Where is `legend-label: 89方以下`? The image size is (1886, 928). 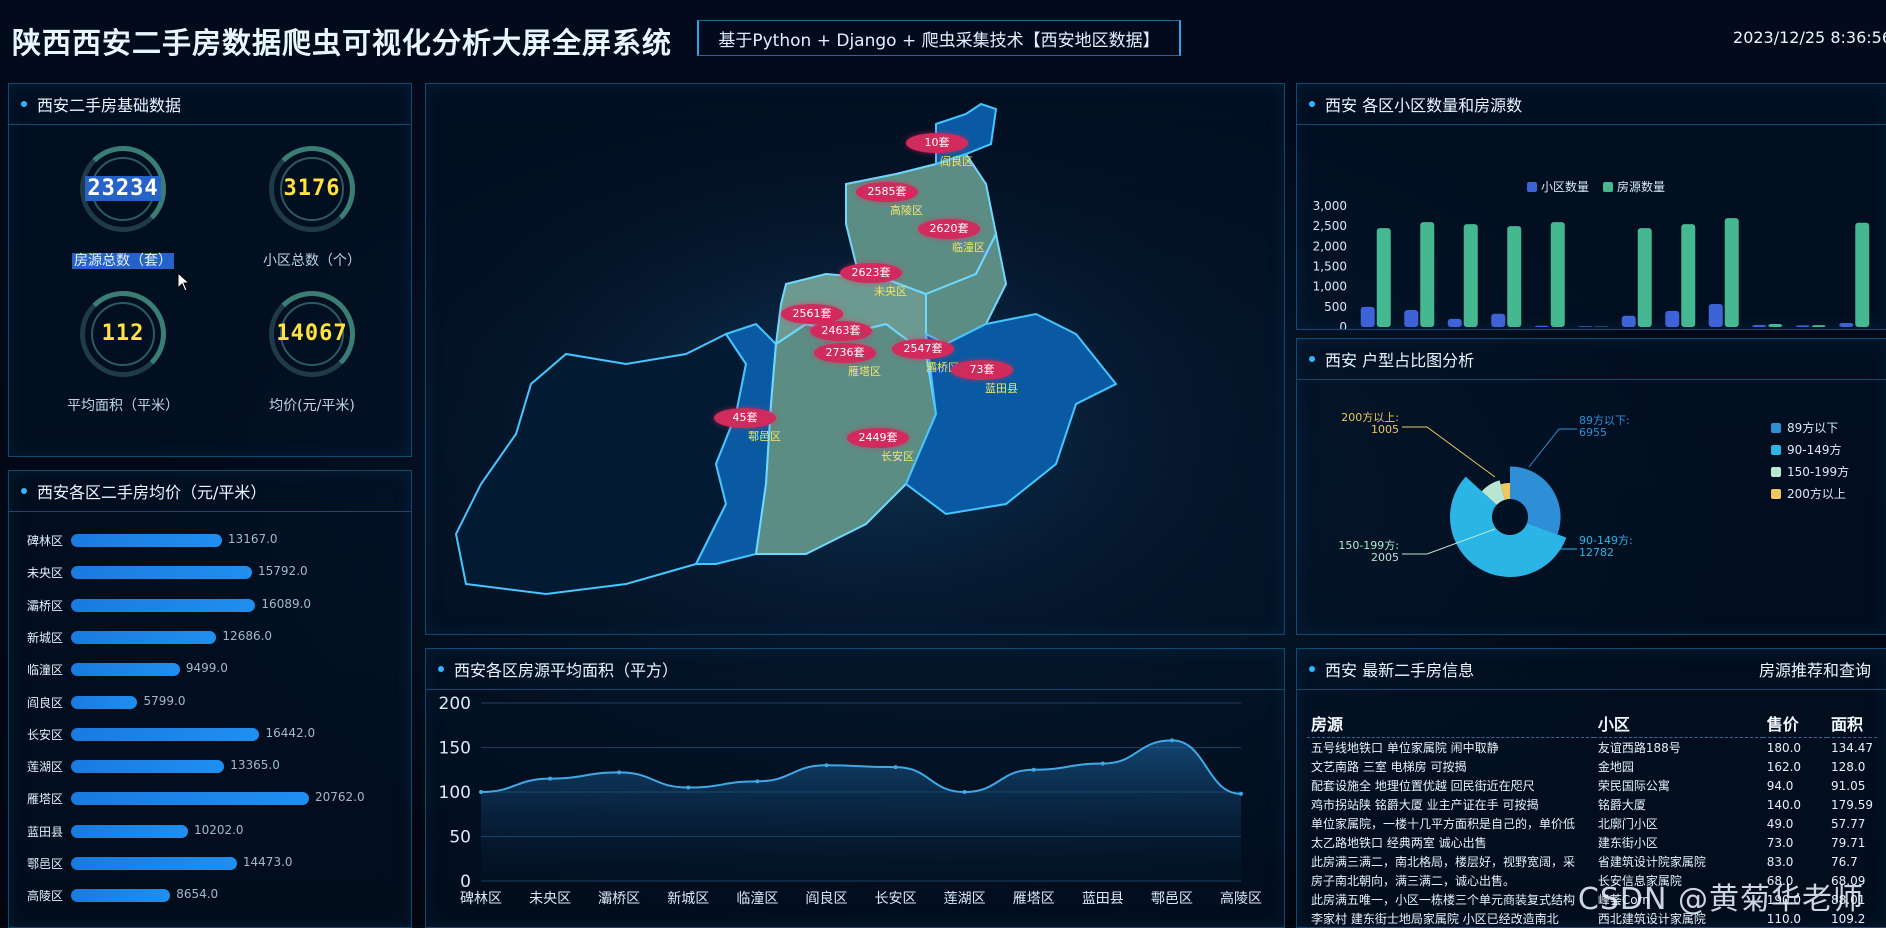
legend-label: 89方以下 is located at coordinates (1812, 427).